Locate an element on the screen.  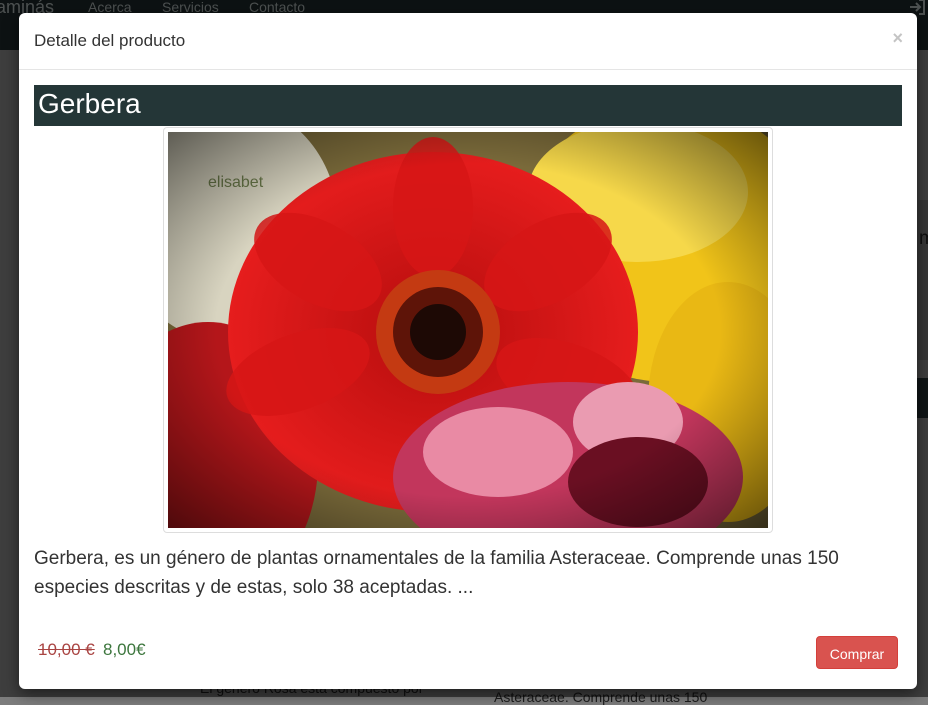
old-price: 10,00 € is located at coordinates (66, 649).